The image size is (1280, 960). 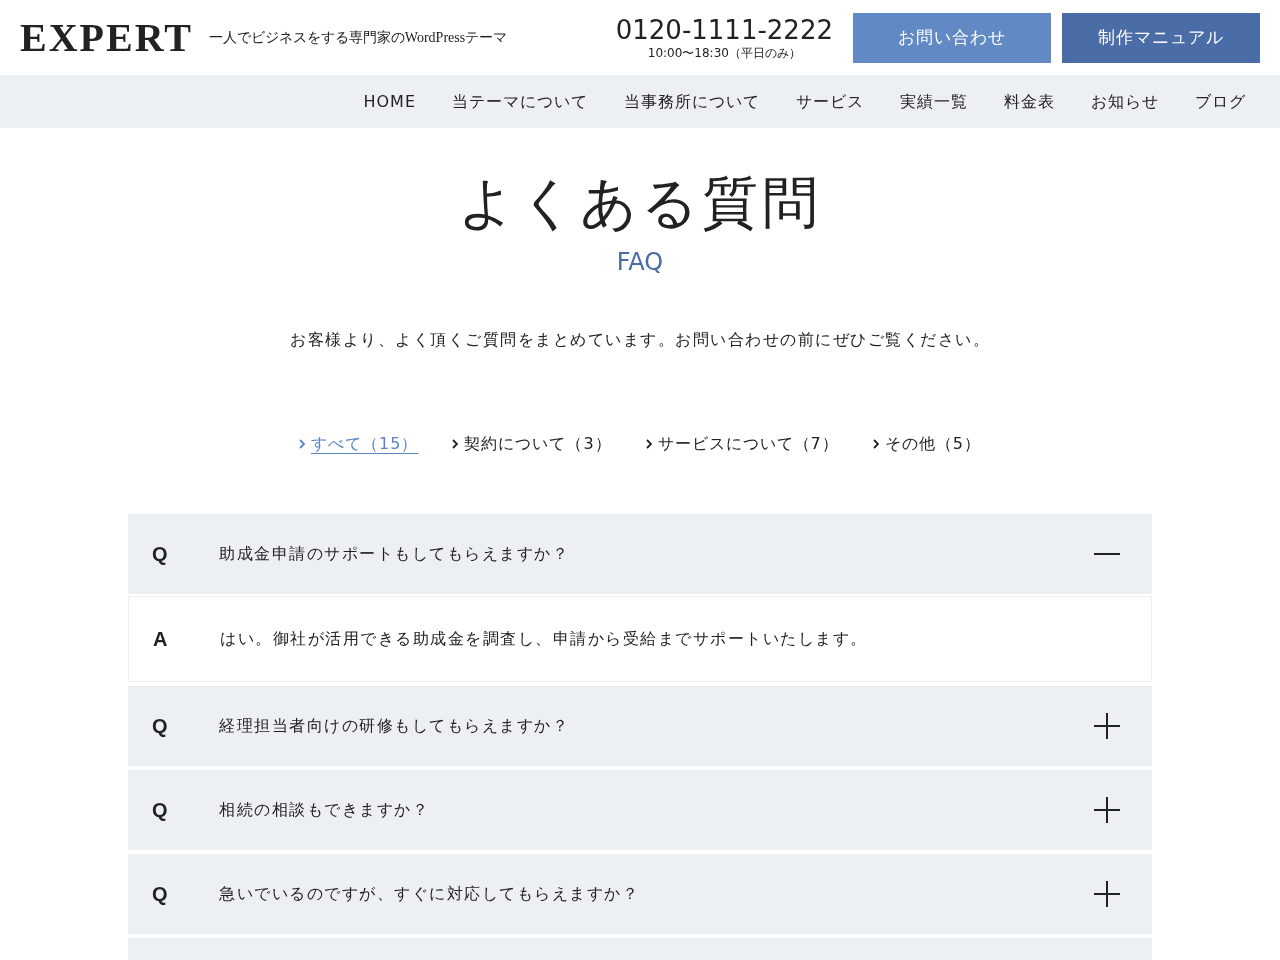 I want to click on header-button: お問い合わせ, so click(x=952, y=37).